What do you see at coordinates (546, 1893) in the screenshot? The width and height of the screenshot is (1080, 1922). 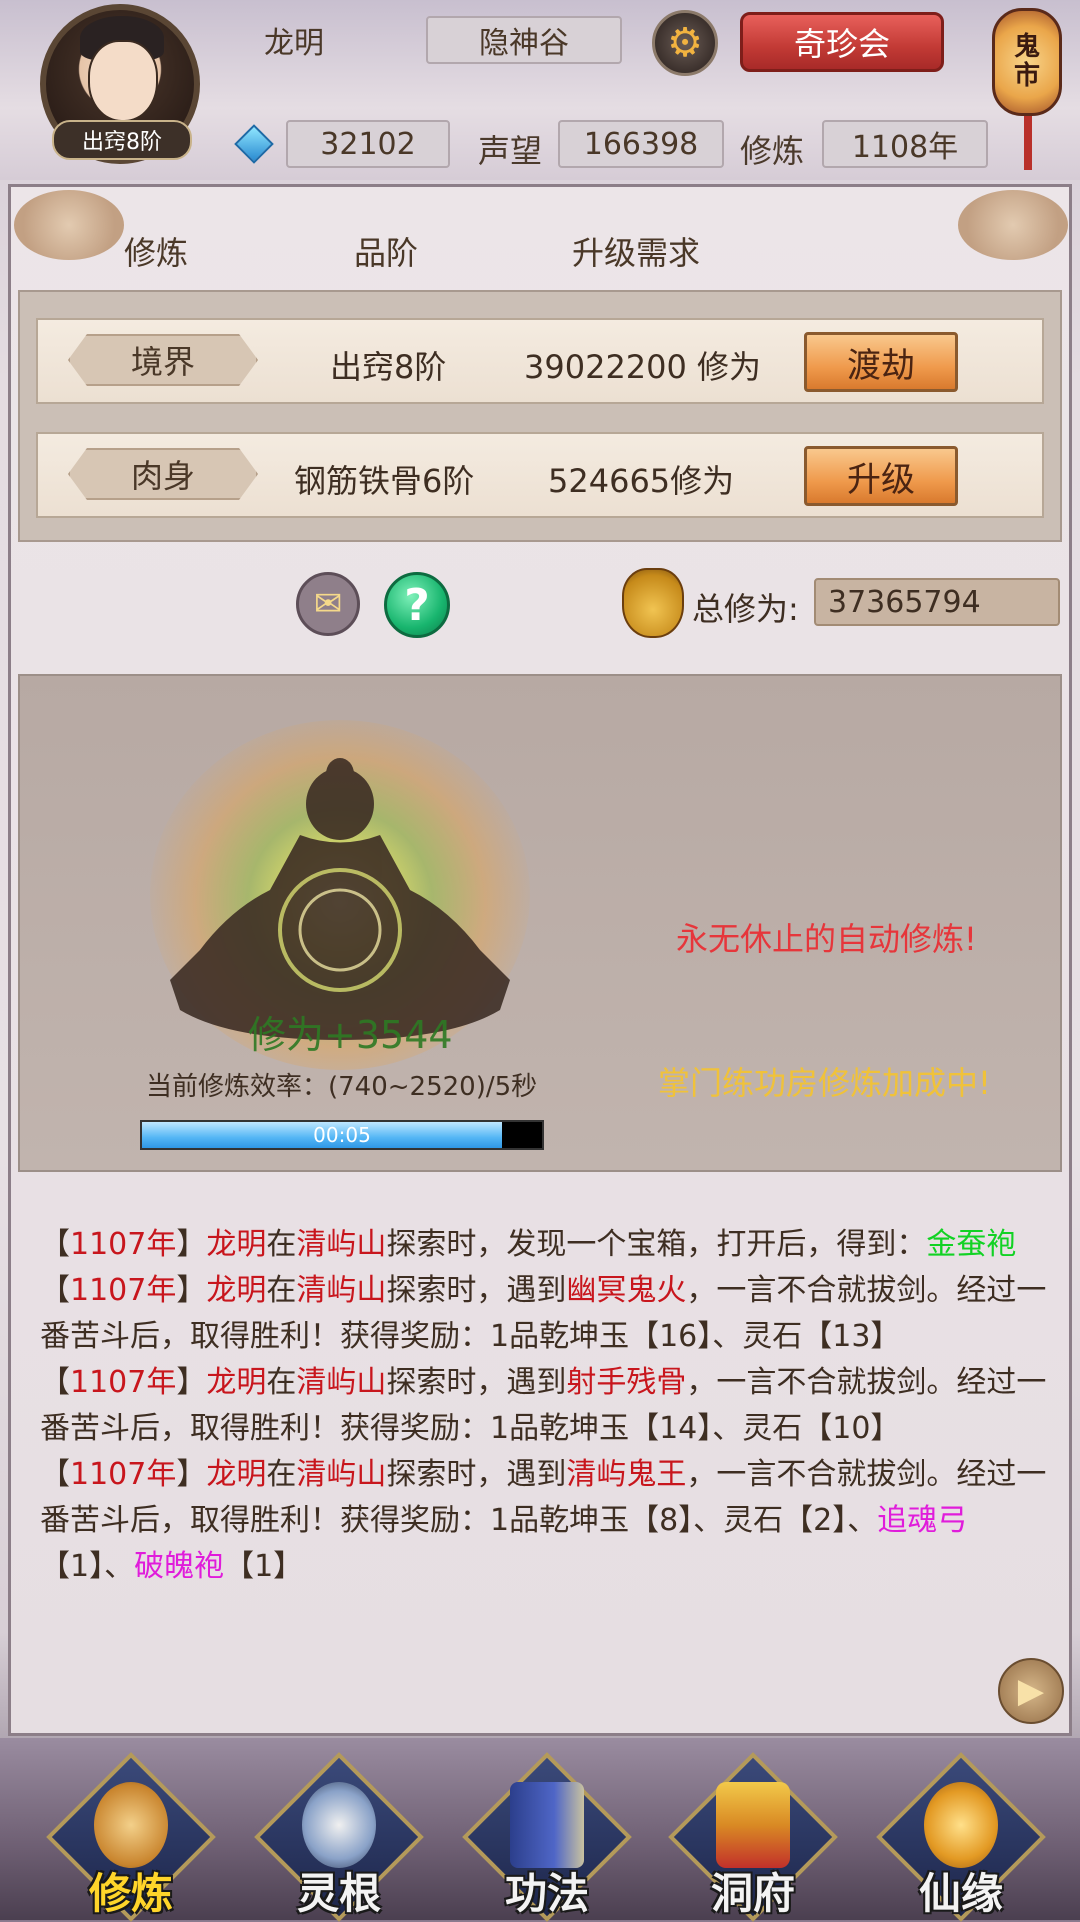 I see `nav-label: 功法` at bounding box center [546, 1893].